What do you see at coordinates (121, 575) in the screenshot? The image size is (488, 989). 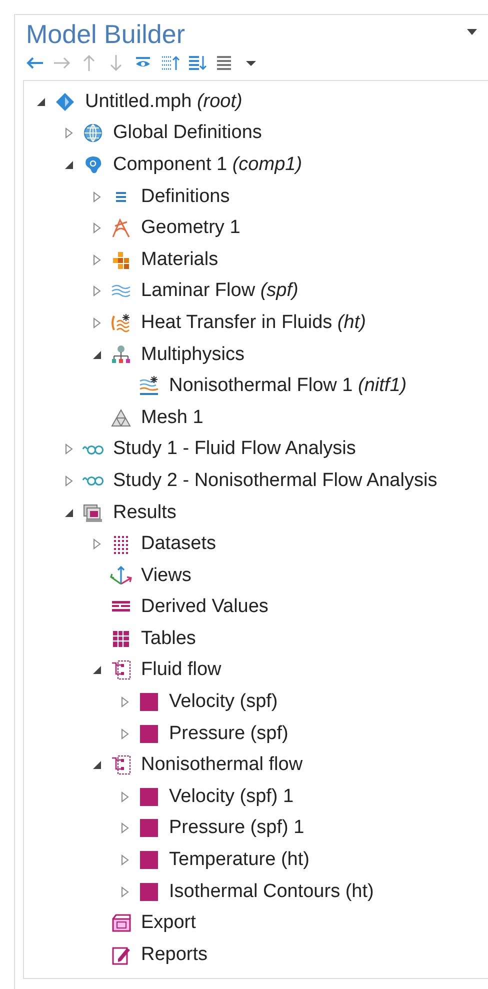 I see `axes-icon` at bounding box center [121, 575].